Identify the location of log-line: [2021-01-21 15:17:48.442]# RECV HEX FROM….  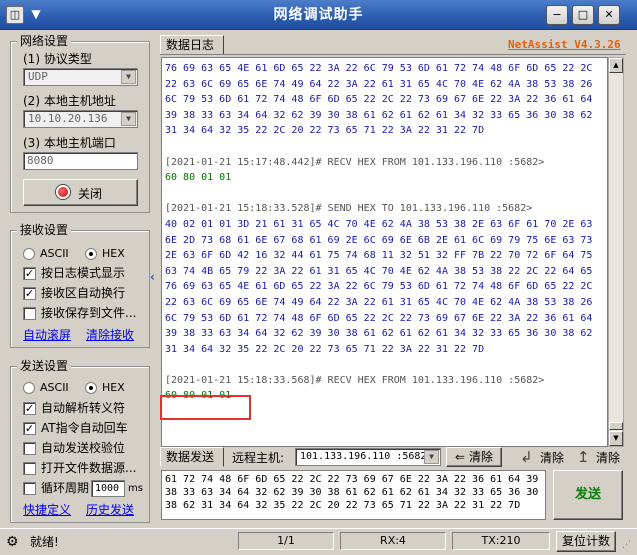
(355, 162).